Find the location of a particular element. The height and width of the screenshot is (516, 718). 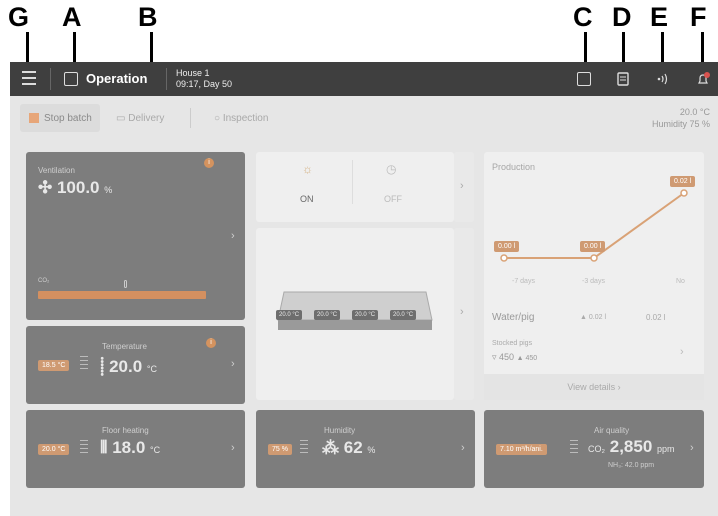

ventilation-card: Ventilation ✣ 100.0 % i › CO₂ is located at coordinates (135, 236).